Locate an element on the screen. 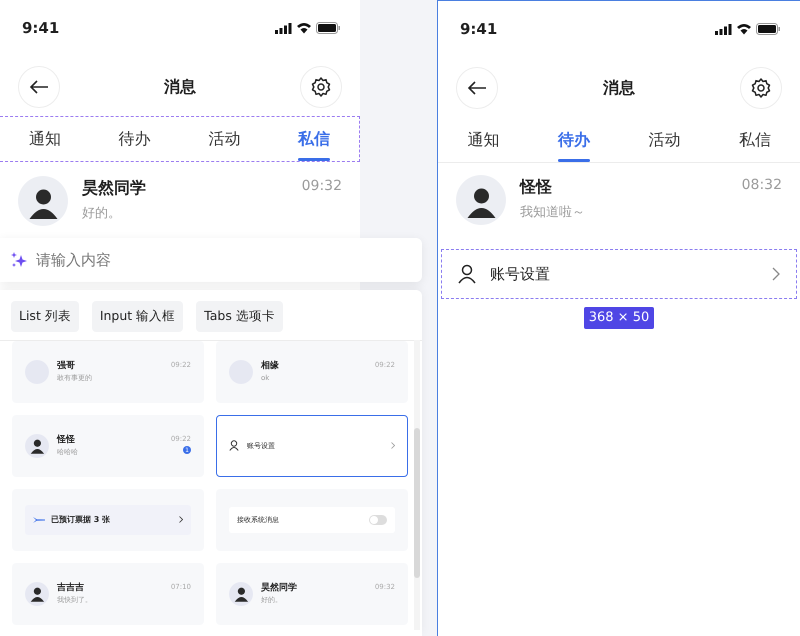 The height and width of the screenshot is (636, 800). account-settings-row: 账号设置 is located at coordinates (619, 274).